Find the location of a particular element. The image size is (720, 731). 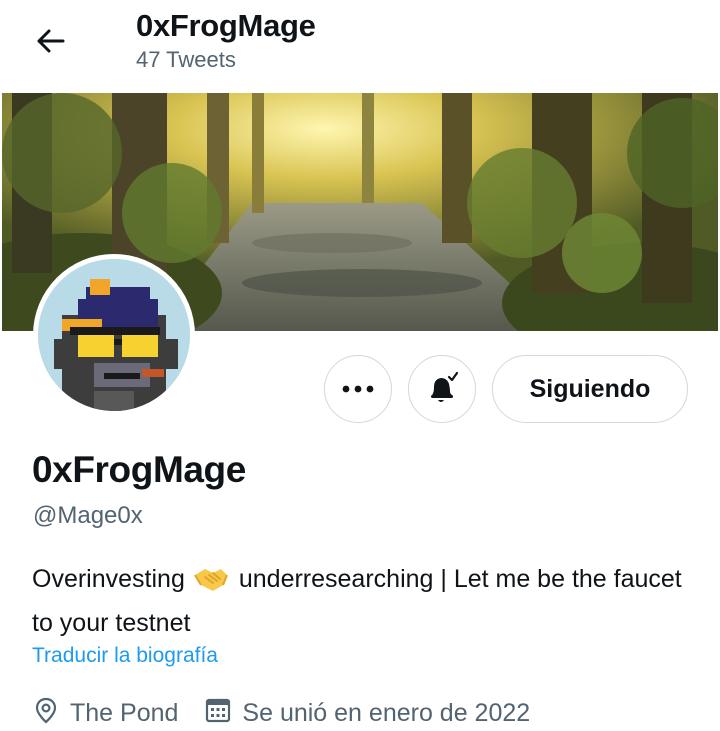

more-options-button is located at coordinates (358, 389).